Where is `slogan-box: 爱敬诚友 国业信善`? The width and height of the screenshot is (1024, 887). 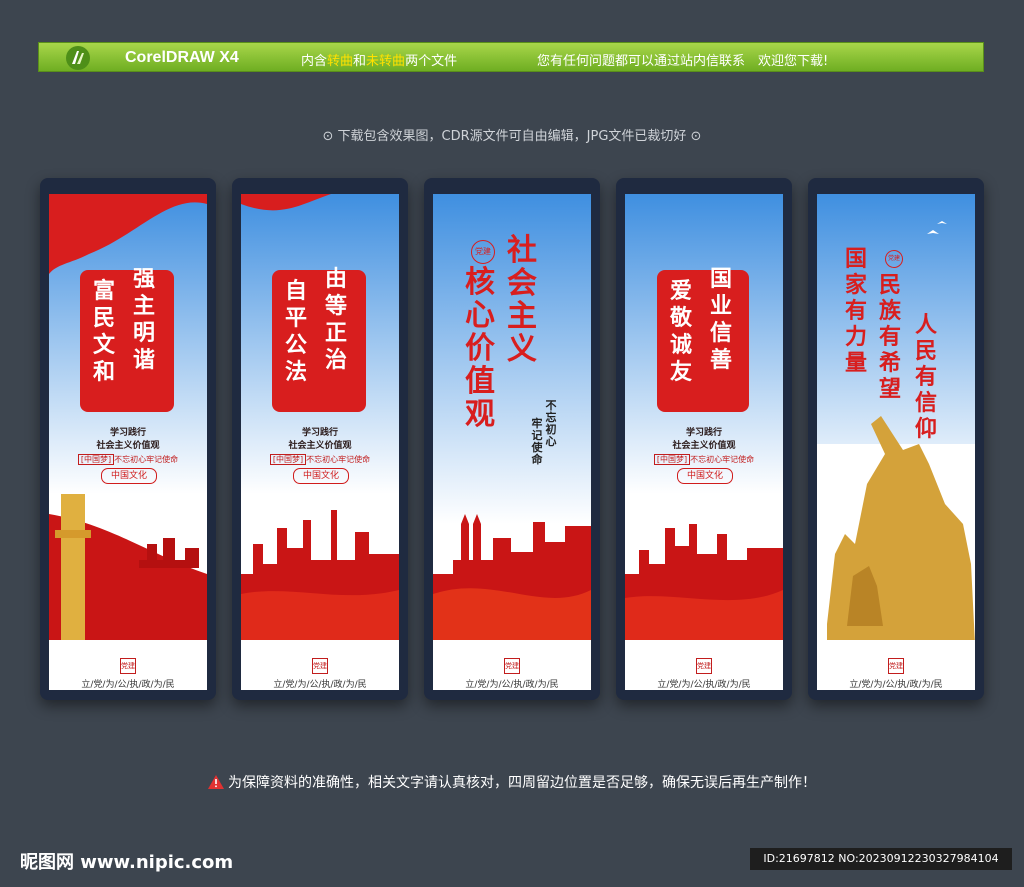 slogan-box: 爱敬诚友 国业信善 is located at coordinates (703, 339).